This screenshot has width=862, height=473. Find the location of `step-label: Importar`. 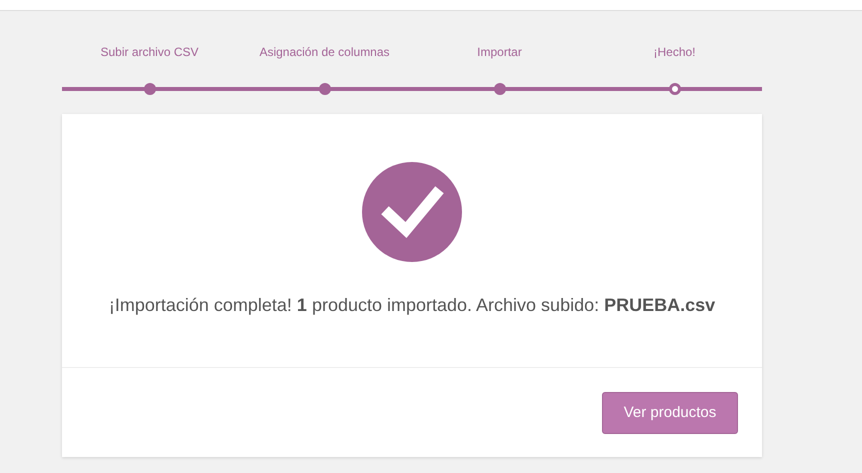

step-label: Importar is located at coordinates (499, 52).